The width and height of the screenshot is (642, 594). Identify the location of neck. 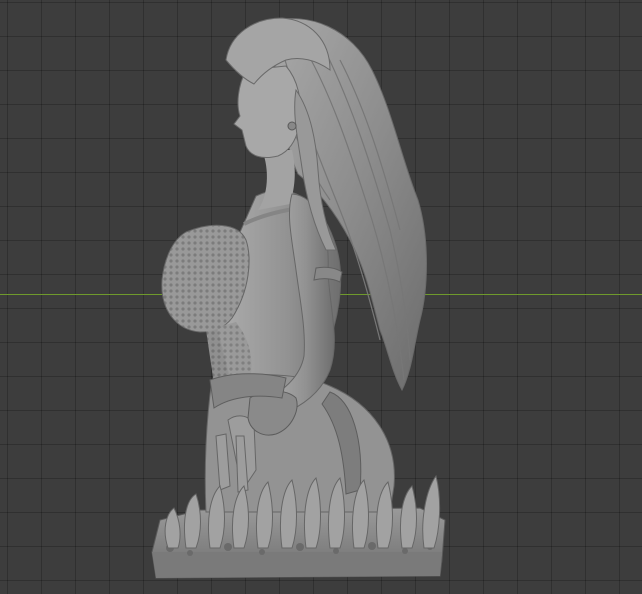
(276, 180).